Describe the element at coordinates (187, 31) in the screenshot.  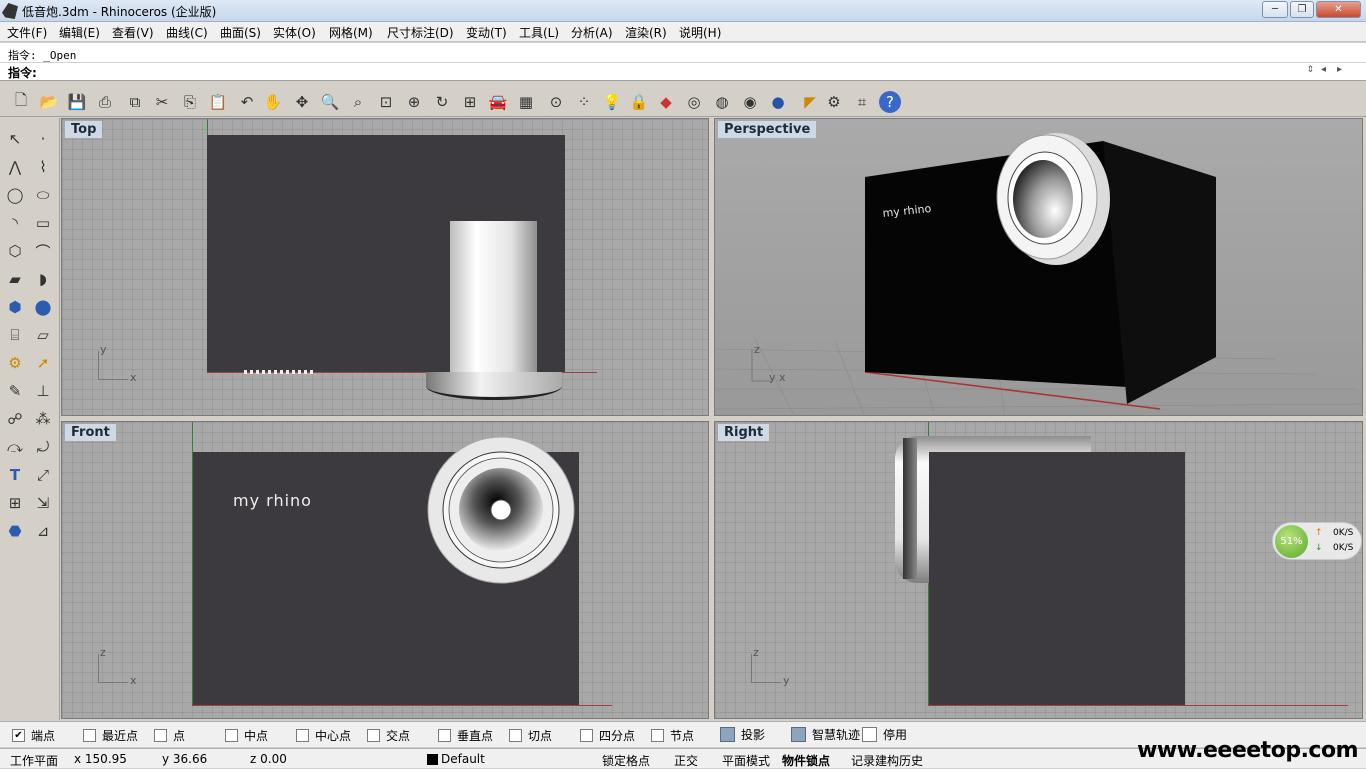
I see `menu-curve: 曲线(C)` at that location.